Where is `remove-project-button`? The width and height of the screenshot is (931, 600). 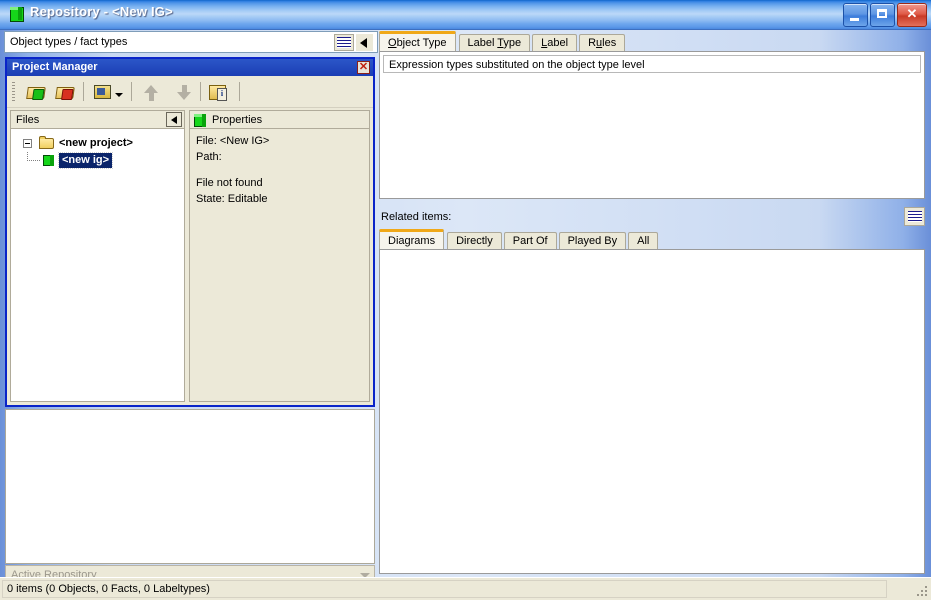 remove-project-button is located at coordinates (66, 92).